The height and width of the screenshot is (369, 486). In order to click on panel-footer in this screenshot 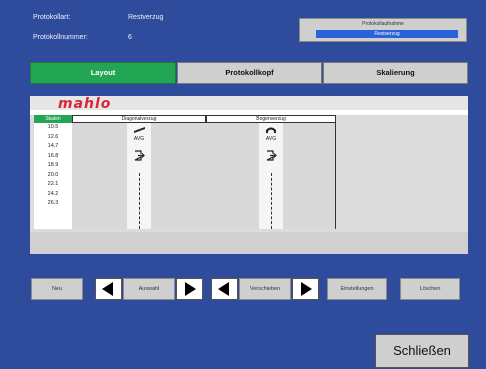, I will do `click(249, 243)`.